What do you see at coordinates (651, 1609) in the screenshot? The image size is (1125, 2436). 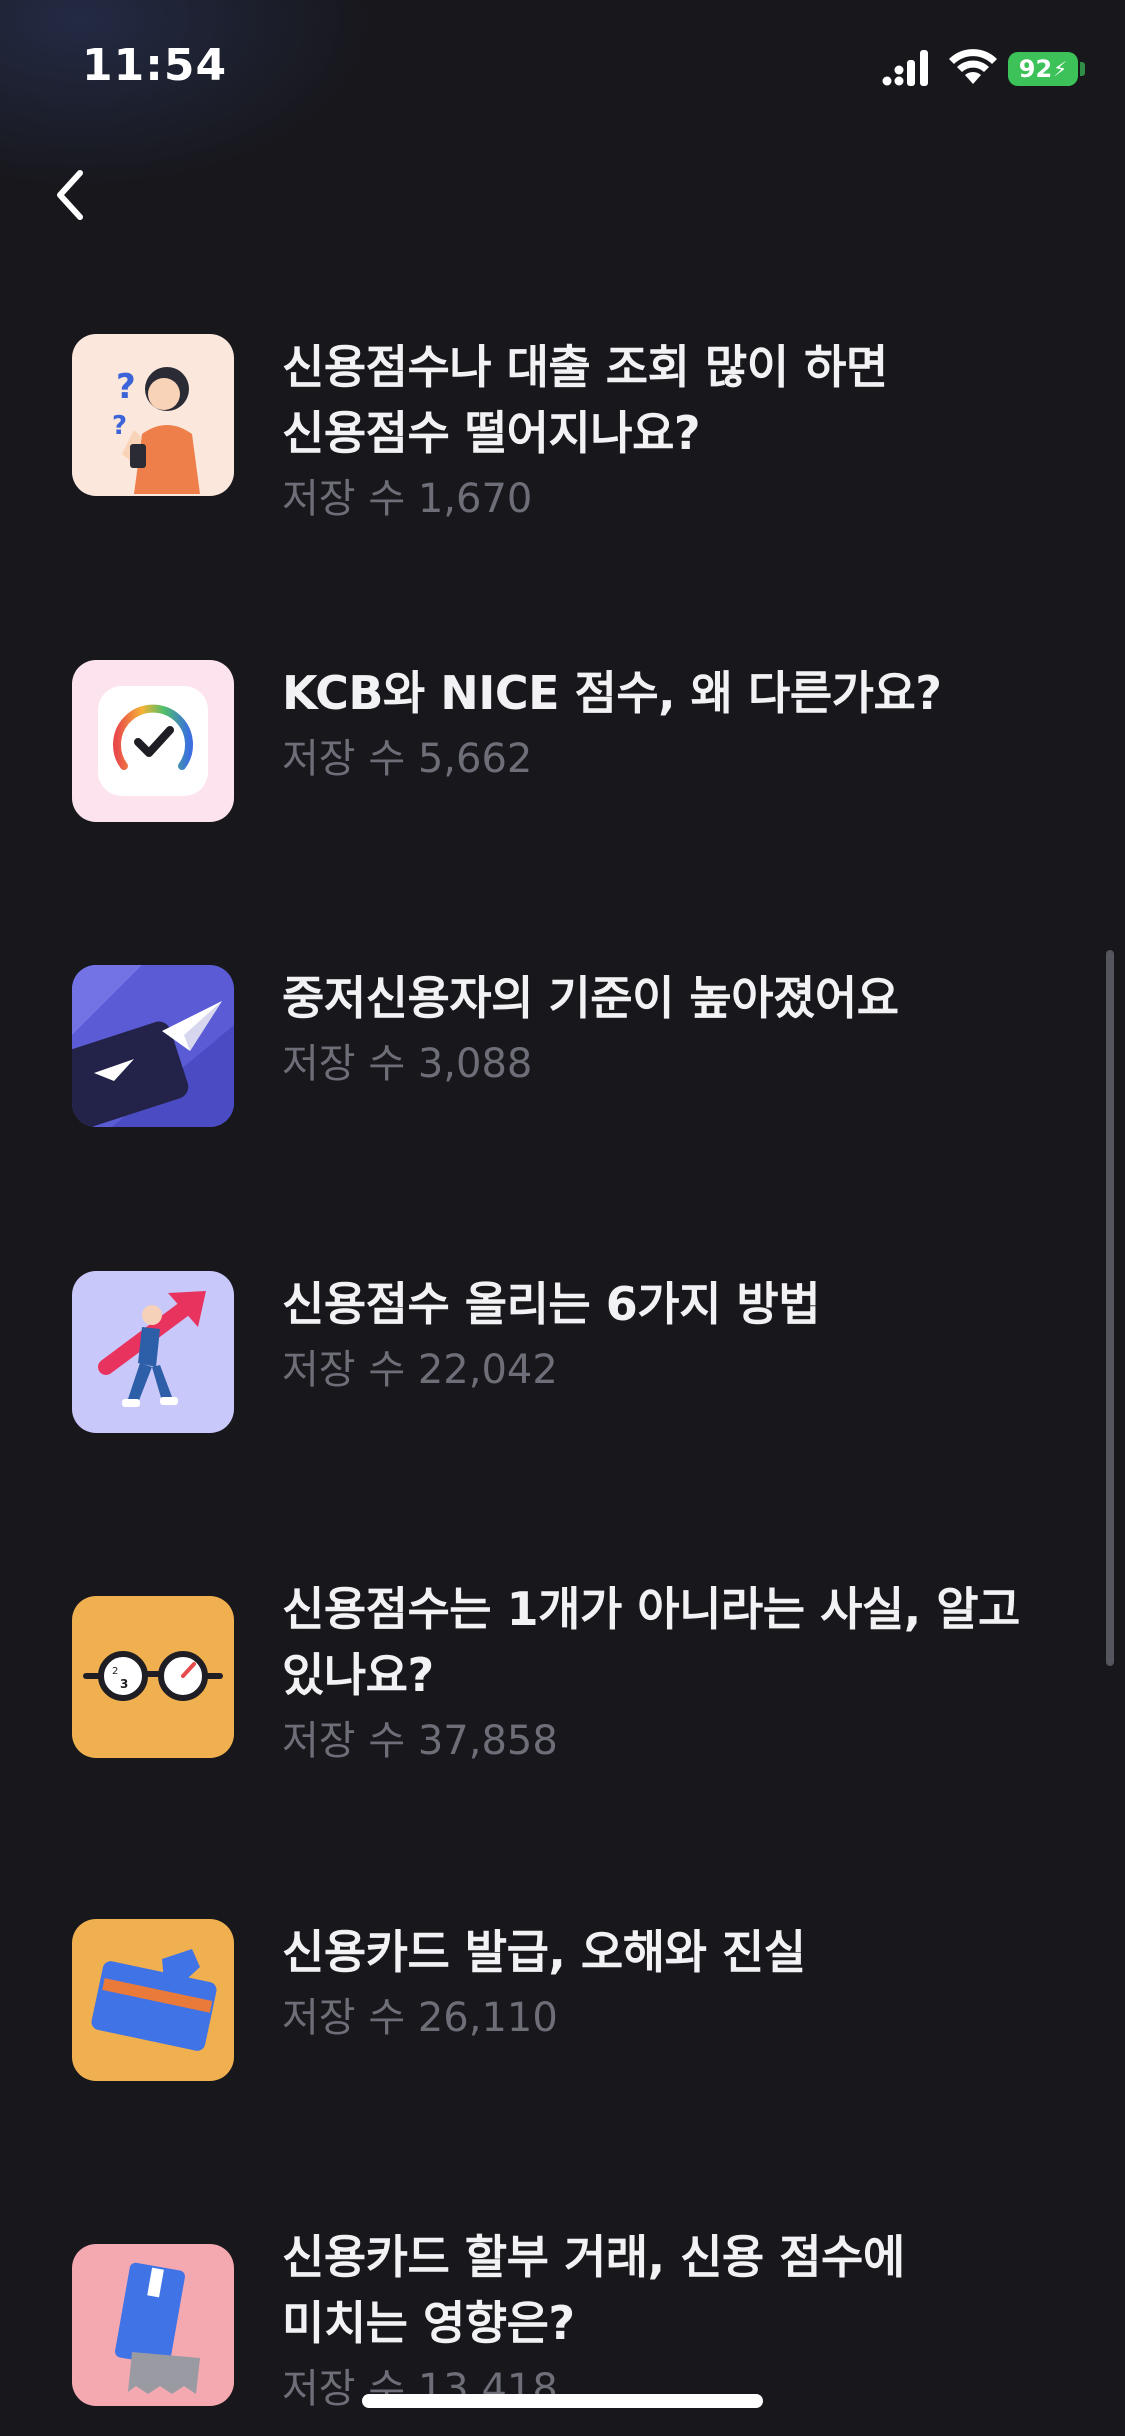 I see `article-title-line: 신용점수는 1개가 아니라는 사실, 알고` at bounding box center [651, 1609].